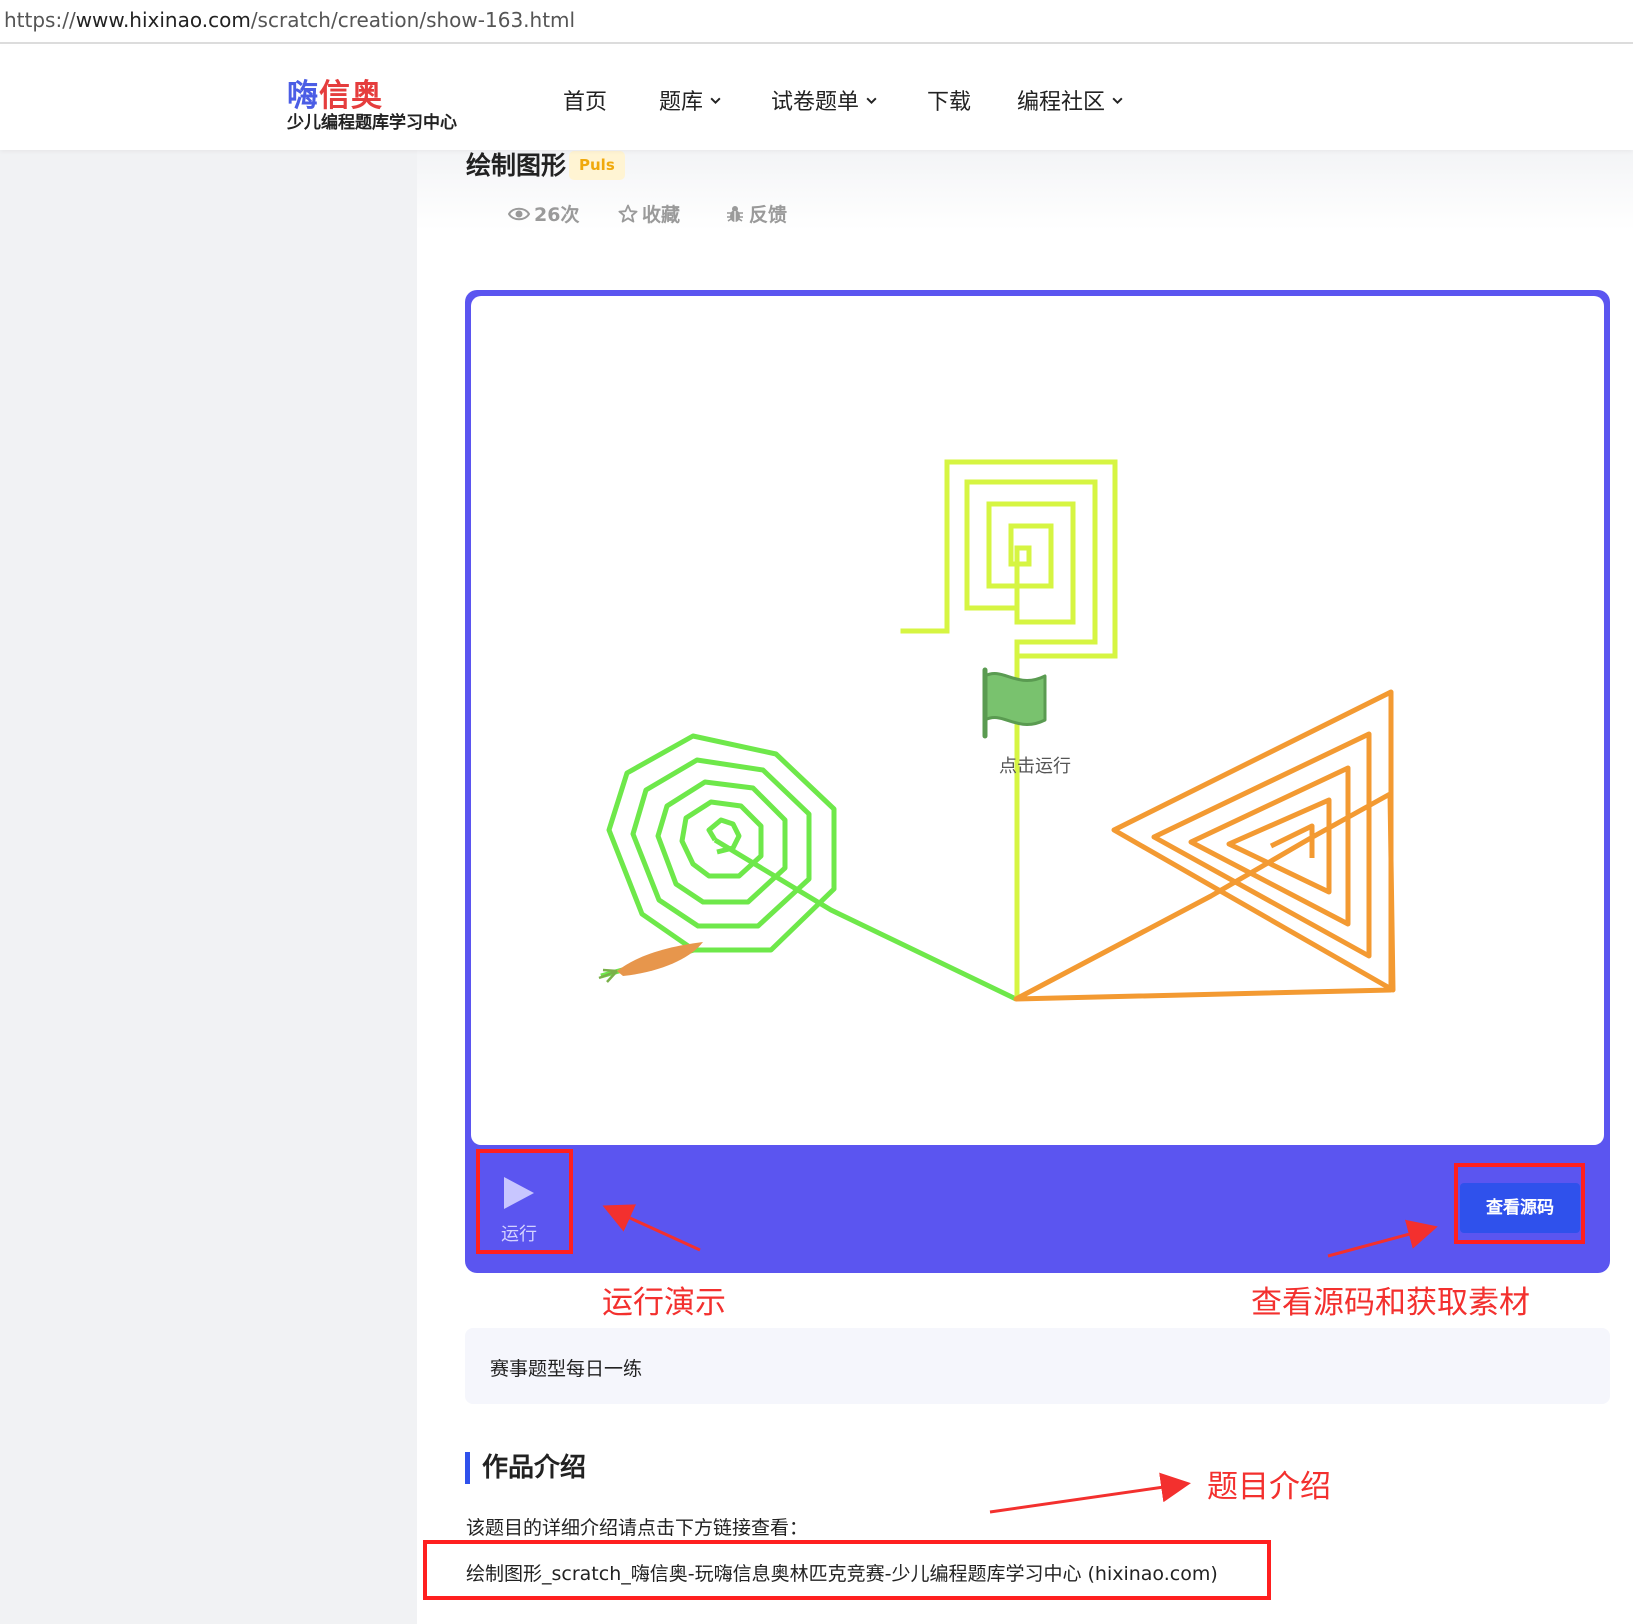  I want to click on nav-exam-lists: 试卷题单, so click(824, 100).